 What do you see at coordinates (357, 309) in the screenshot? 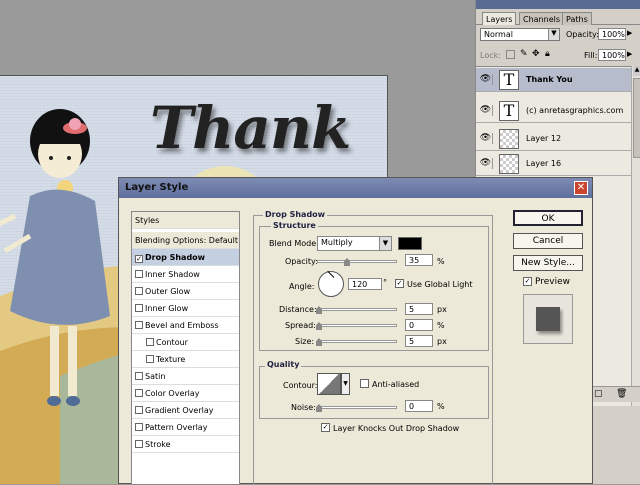
I see `distance-slider` at bounding box center [357, 309].